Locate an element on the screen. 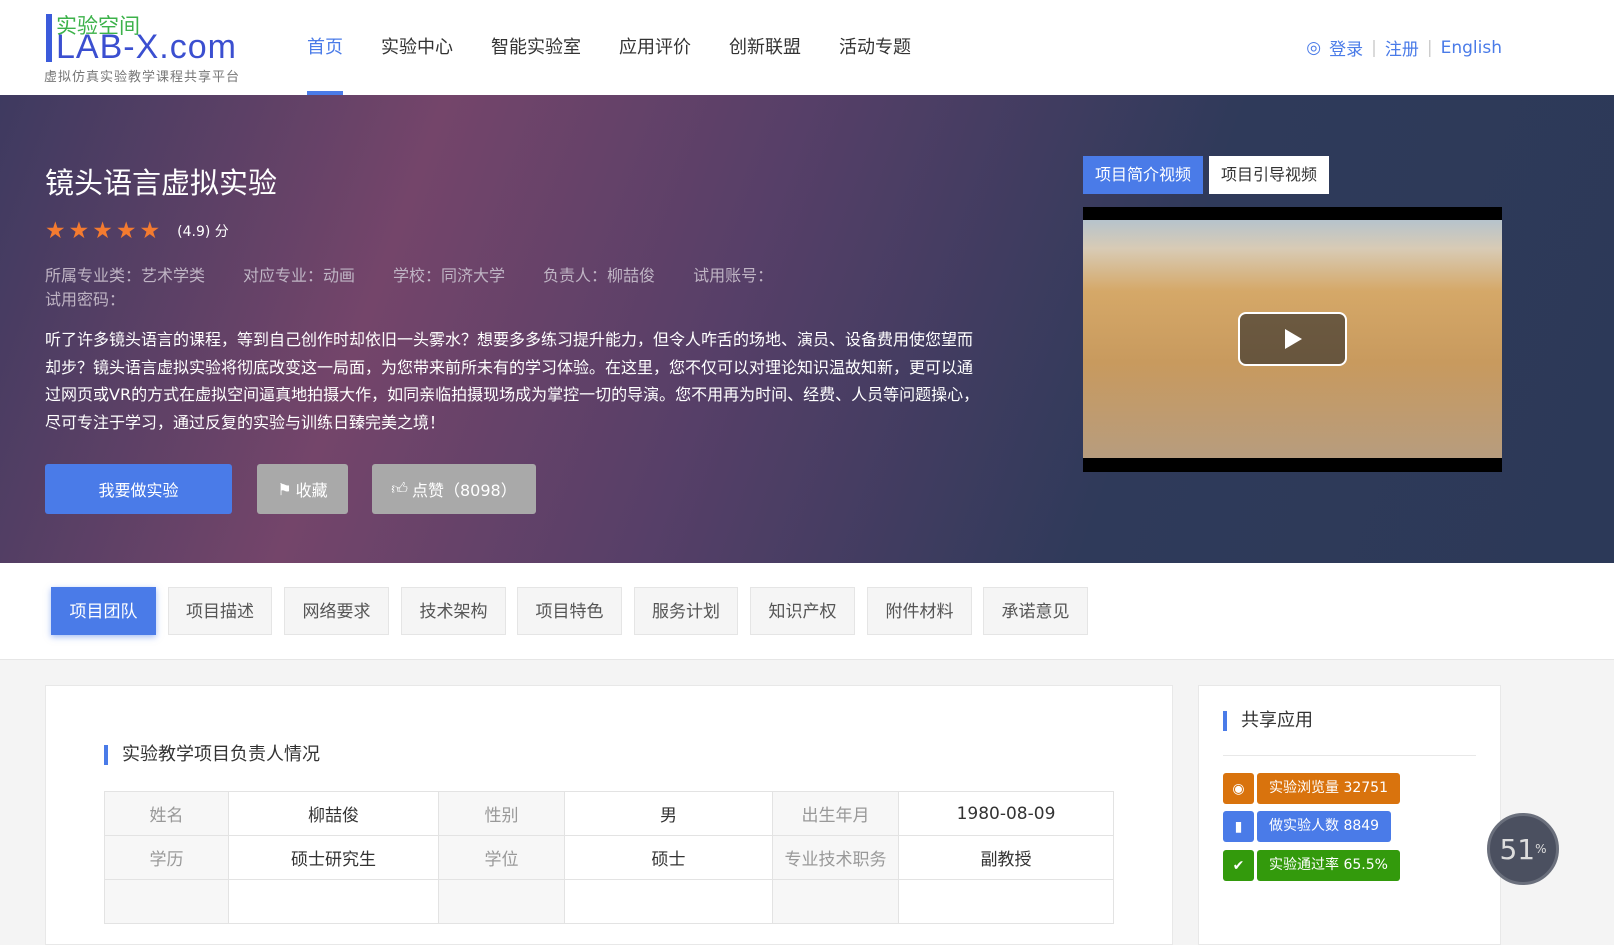 The image size is (1614, 945). favorite-button: ⚑ 收藏 is located at coordinates (302, 489).